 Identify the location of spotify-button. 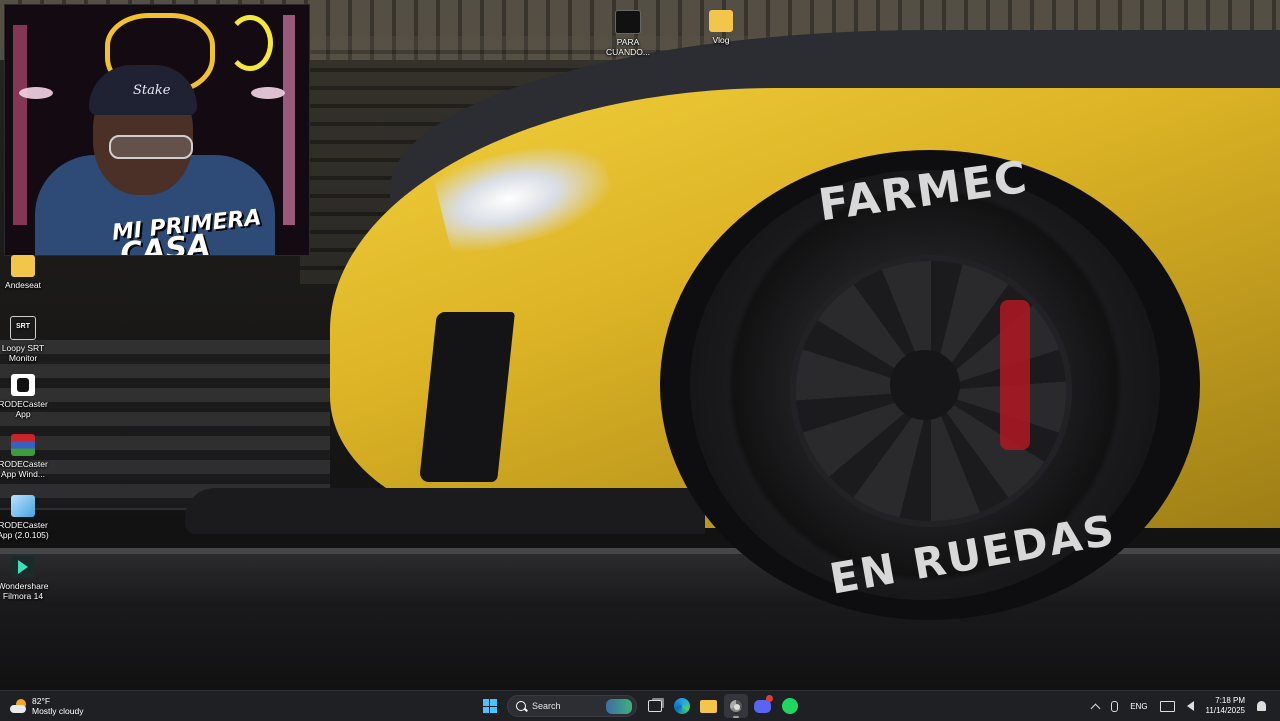
(790, 706).